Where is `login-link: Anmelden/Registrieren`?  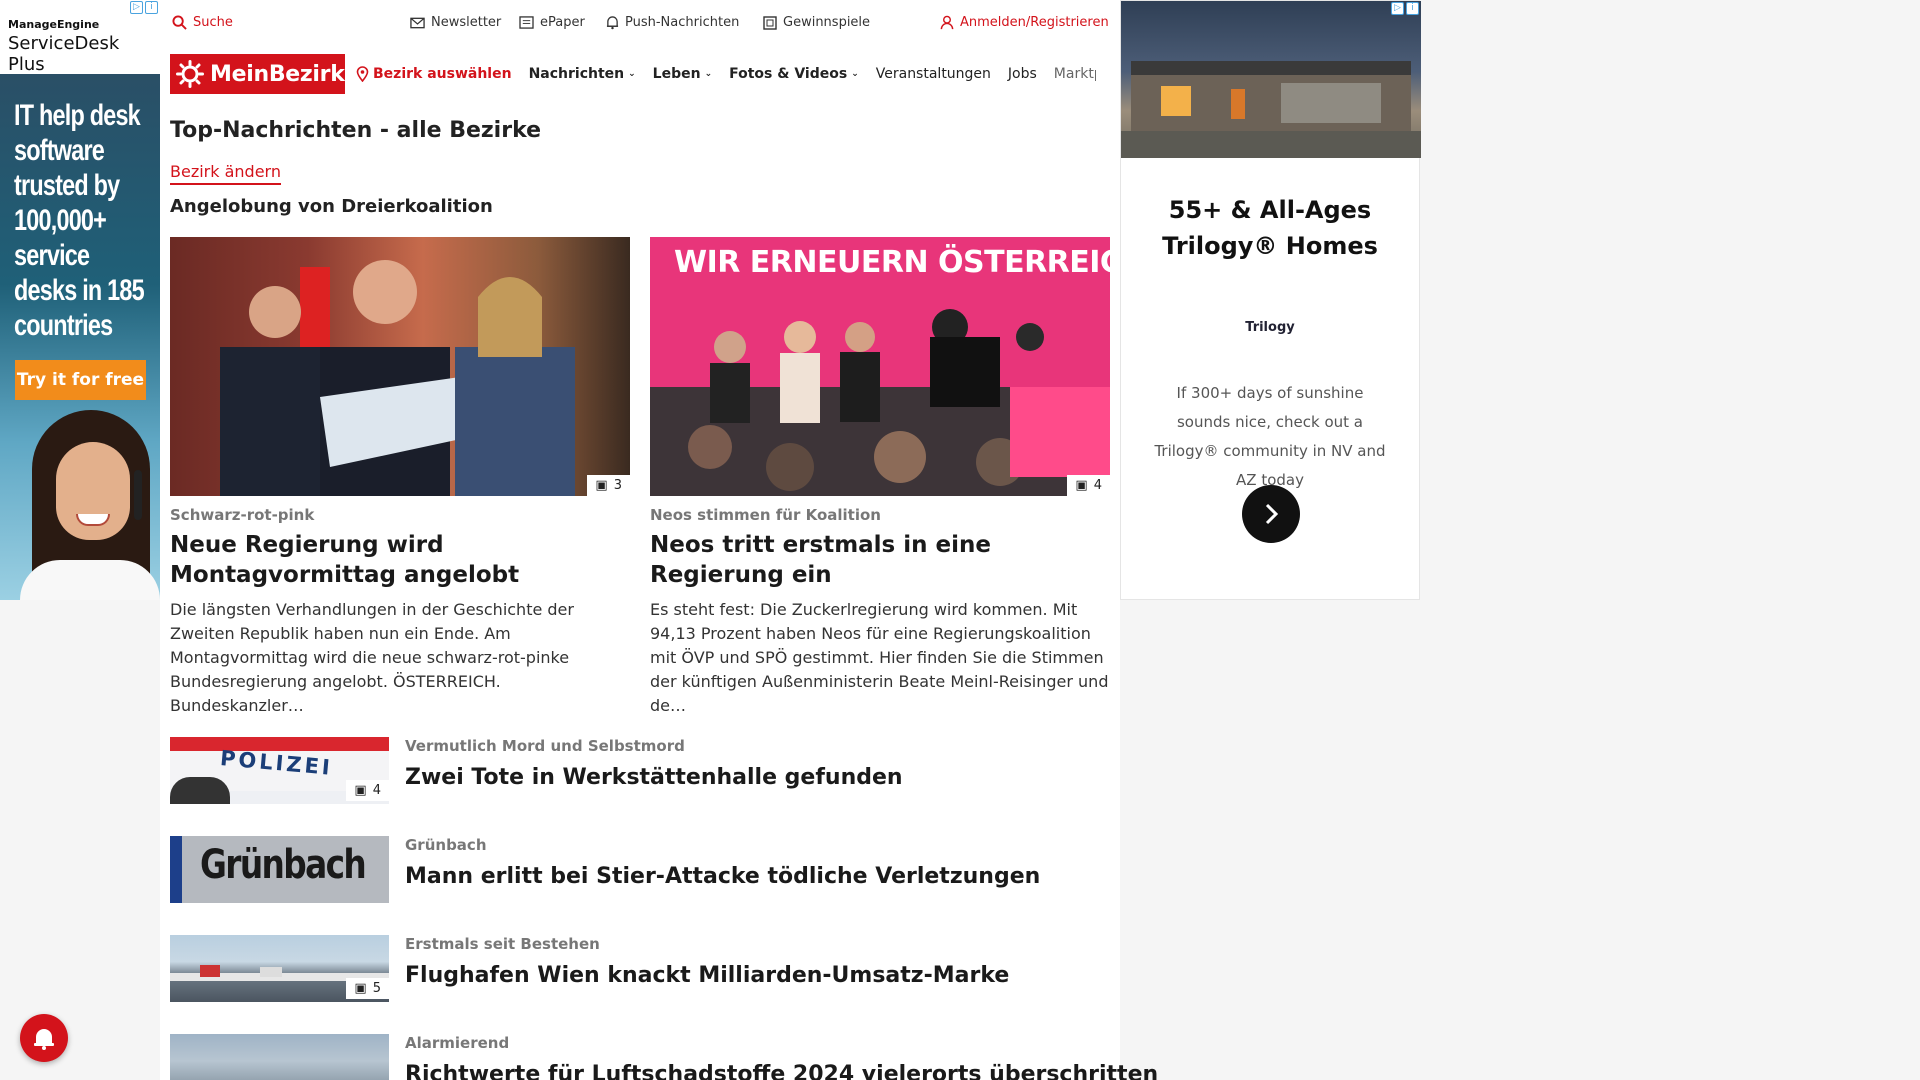 login-link: Anmelden/Registrieren is located at coordinates (1024, 22).